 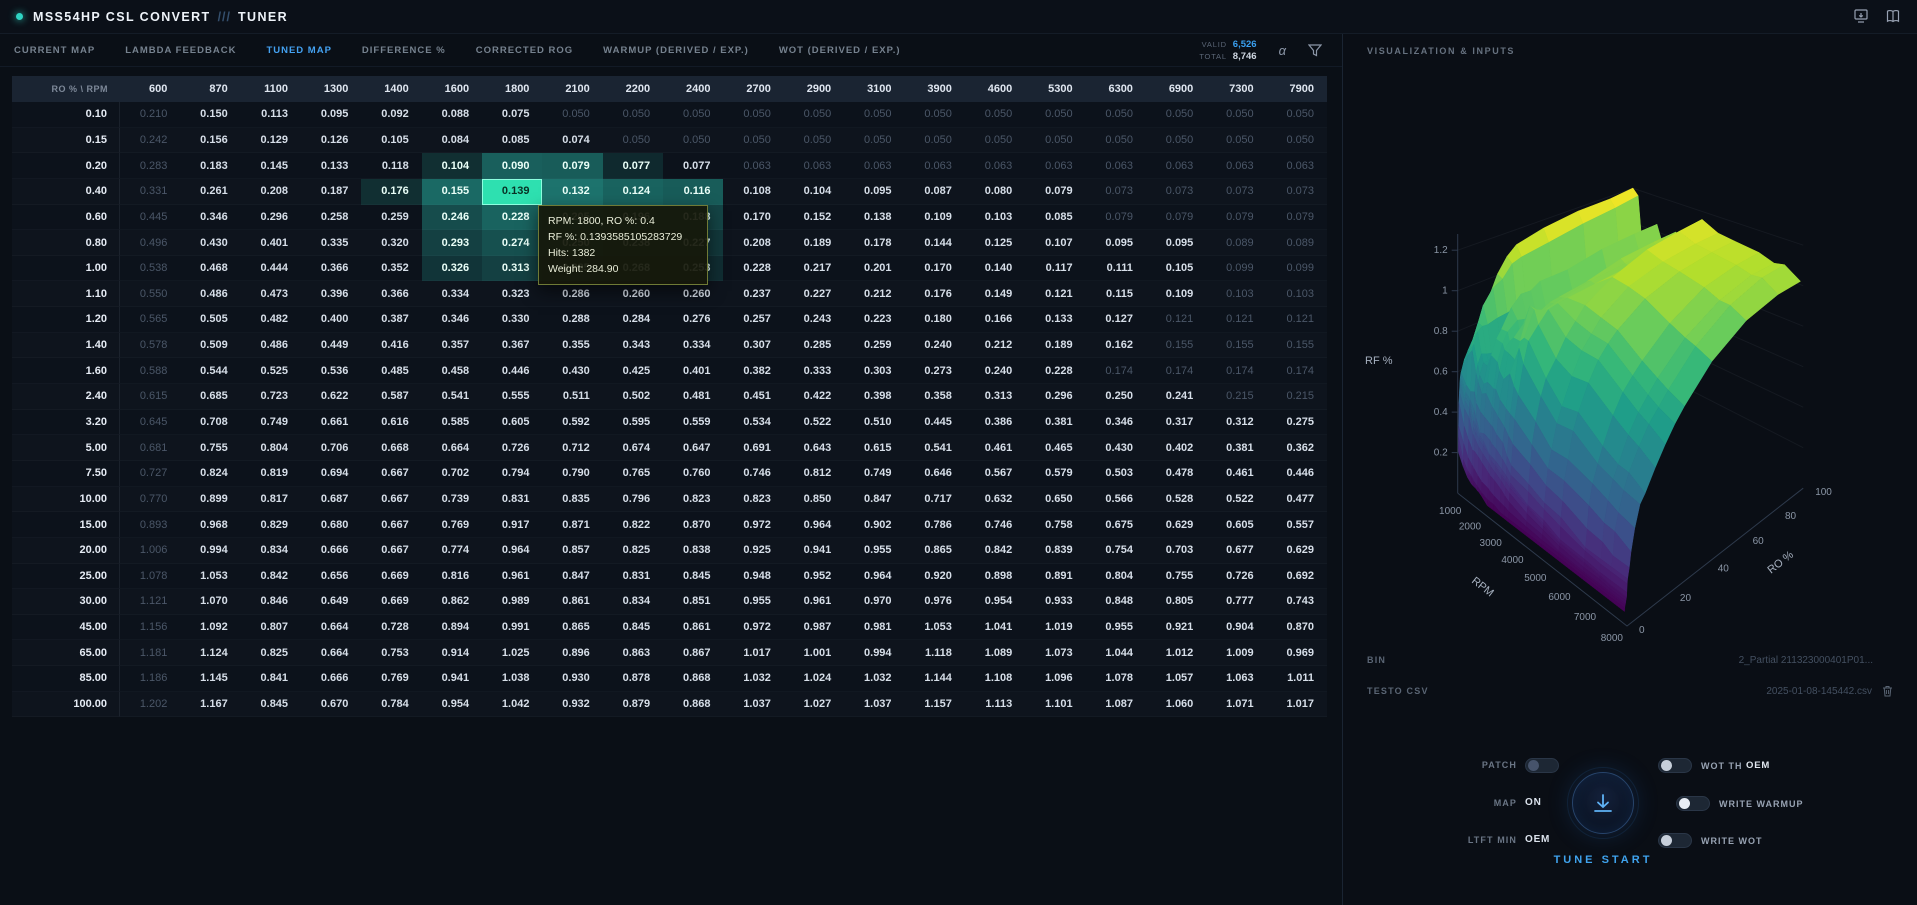 I want to click on map-cell: 0.706, so click(x=331, y=448).